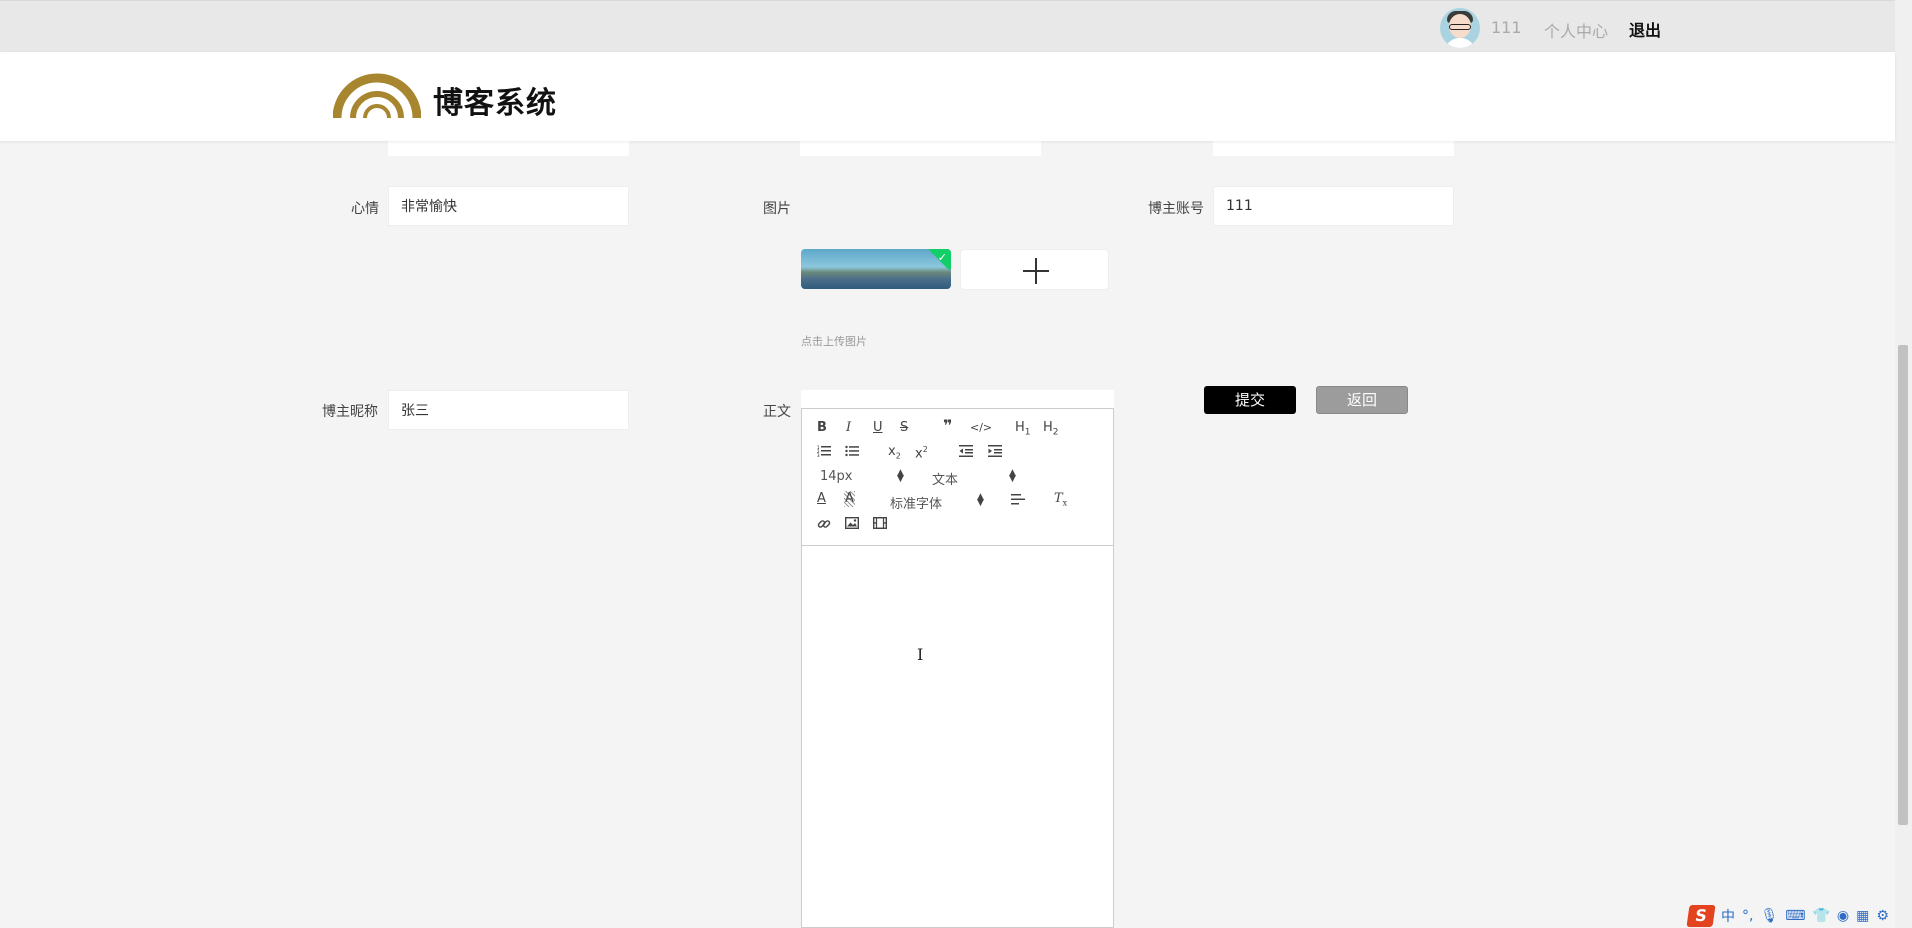 Image resolution: width=1912 pixels, height=928 pixels. I want to click on ordered-list-icon: 123, so click(824, 451).